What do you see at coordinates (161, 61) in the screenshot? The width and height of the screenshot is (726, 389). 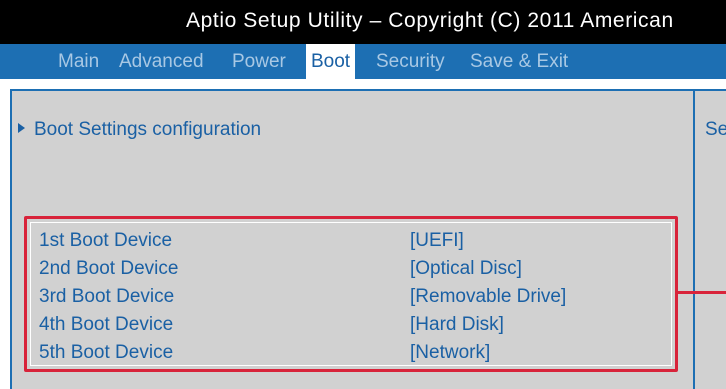 I see `tab-advanced: Advanced` at bounding box center [161, 61].